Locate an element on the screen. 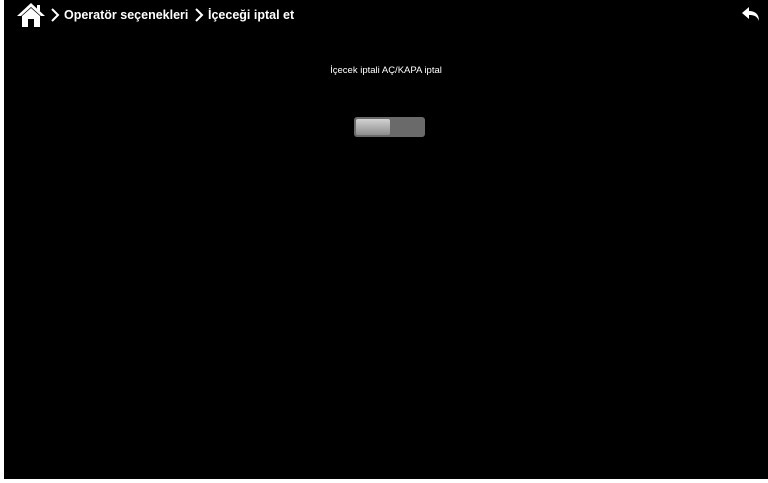 The height and width of the screenshot is (483, 768). breadcrumb-item-operator-options: Operatör seçenekleri is located at coordinates (119, 15).